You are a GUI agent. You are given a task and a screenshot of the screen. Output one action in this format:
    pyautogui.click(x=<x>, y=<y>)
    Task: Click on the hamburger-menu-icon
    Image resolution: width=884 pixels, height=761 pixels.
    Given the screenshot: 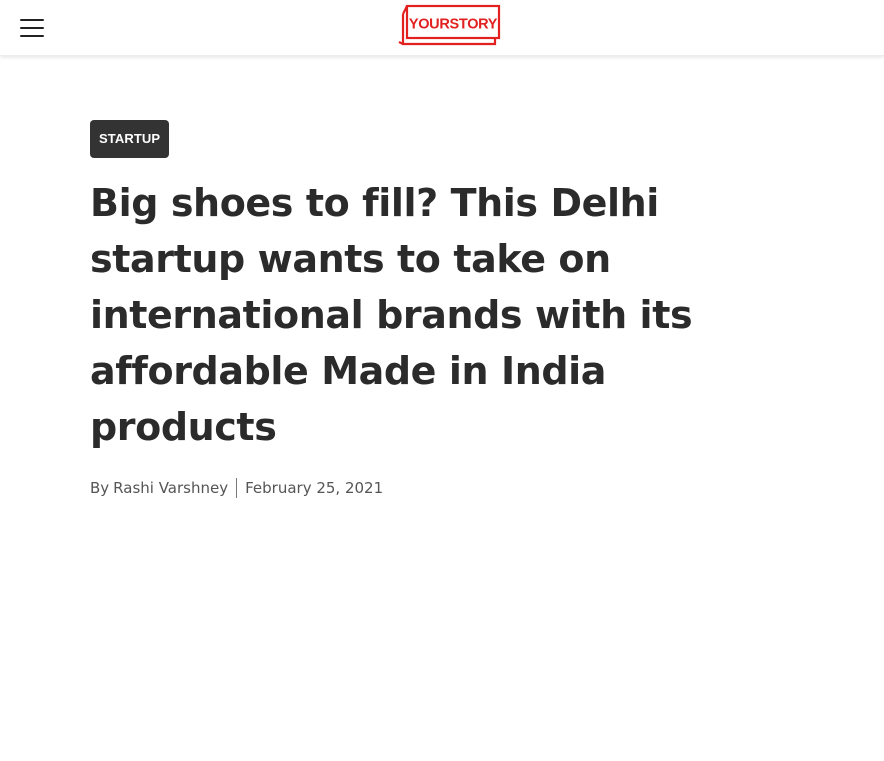 What is the action you would take?
    pyautogui.click(x=32, y=28)
    